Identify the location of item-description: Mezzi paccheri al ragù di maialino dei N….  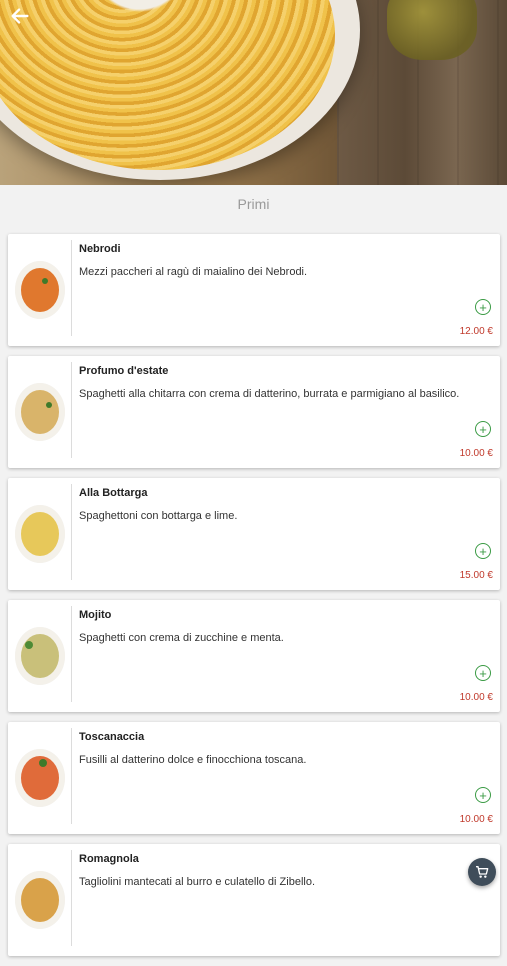
(193, 272).